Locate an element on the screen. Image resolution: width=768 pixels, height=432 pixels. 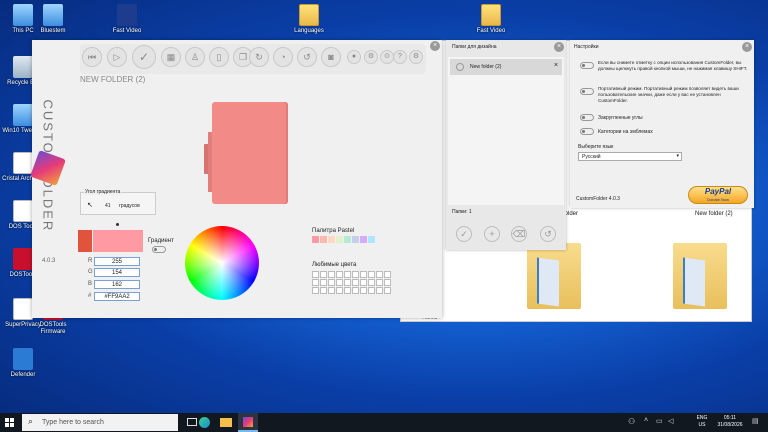
hex-input: #FF9AA2 is located at coordinates (117, 296).